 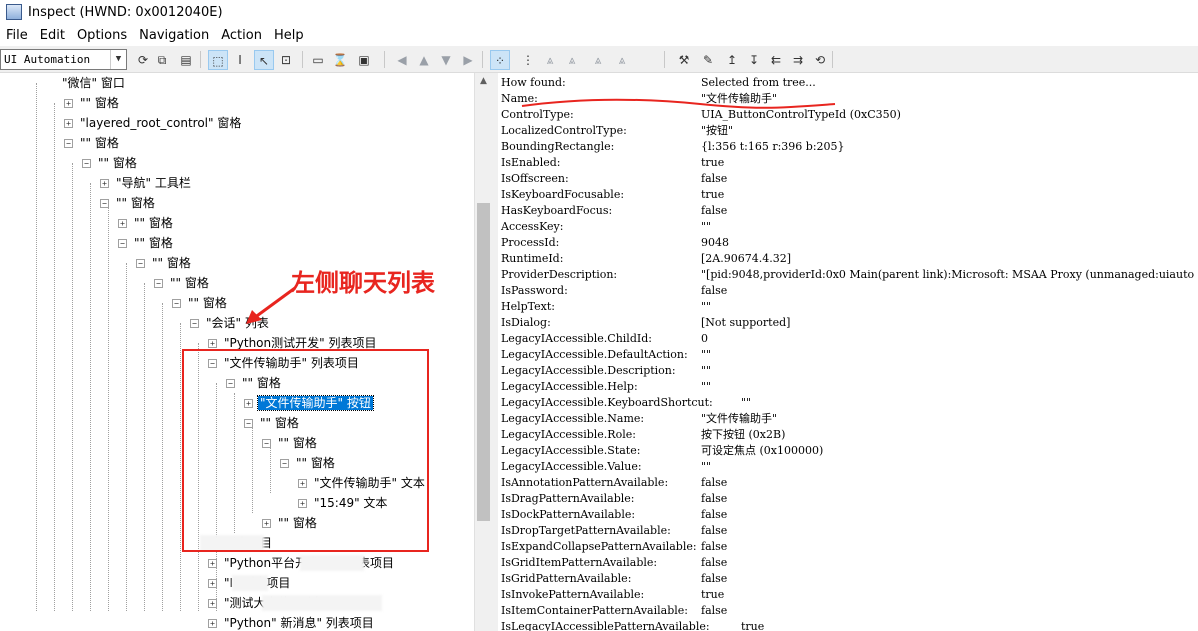 I want to click on tree-node: + "layered_root_control" 窗格, so click(x=153, y=123).